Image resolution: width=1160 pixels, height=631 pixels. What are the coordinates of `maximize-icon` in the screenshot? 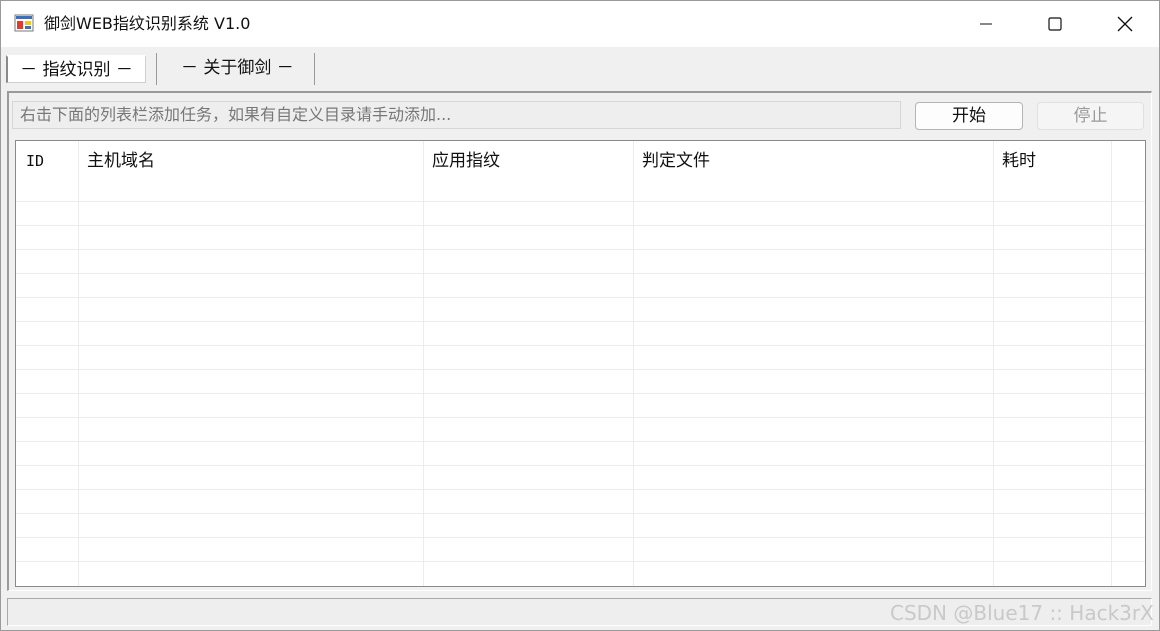 It's located at (1055, 24).